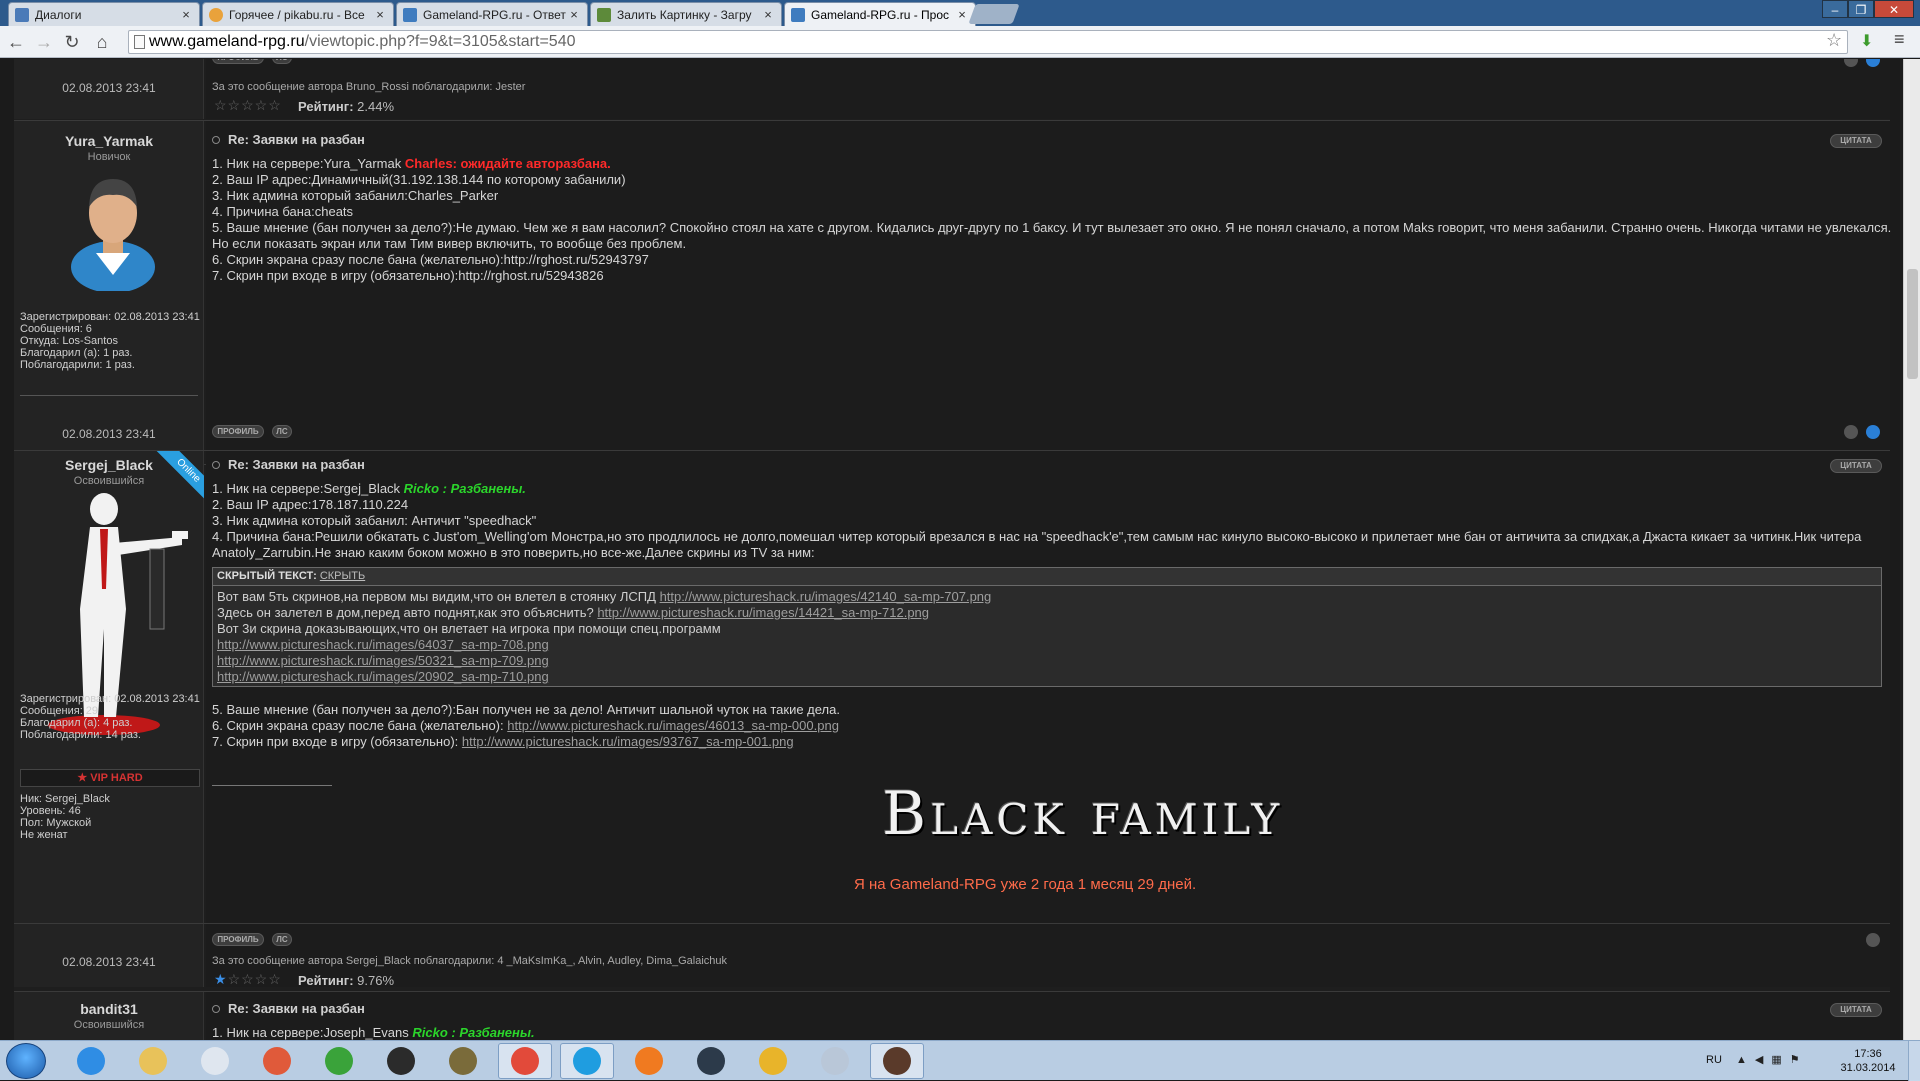 The image size is (1920, 1081). Describe the element at coordinates (1868, 1054) in the screenshot. I see `clock-time: 17:36` at that location.